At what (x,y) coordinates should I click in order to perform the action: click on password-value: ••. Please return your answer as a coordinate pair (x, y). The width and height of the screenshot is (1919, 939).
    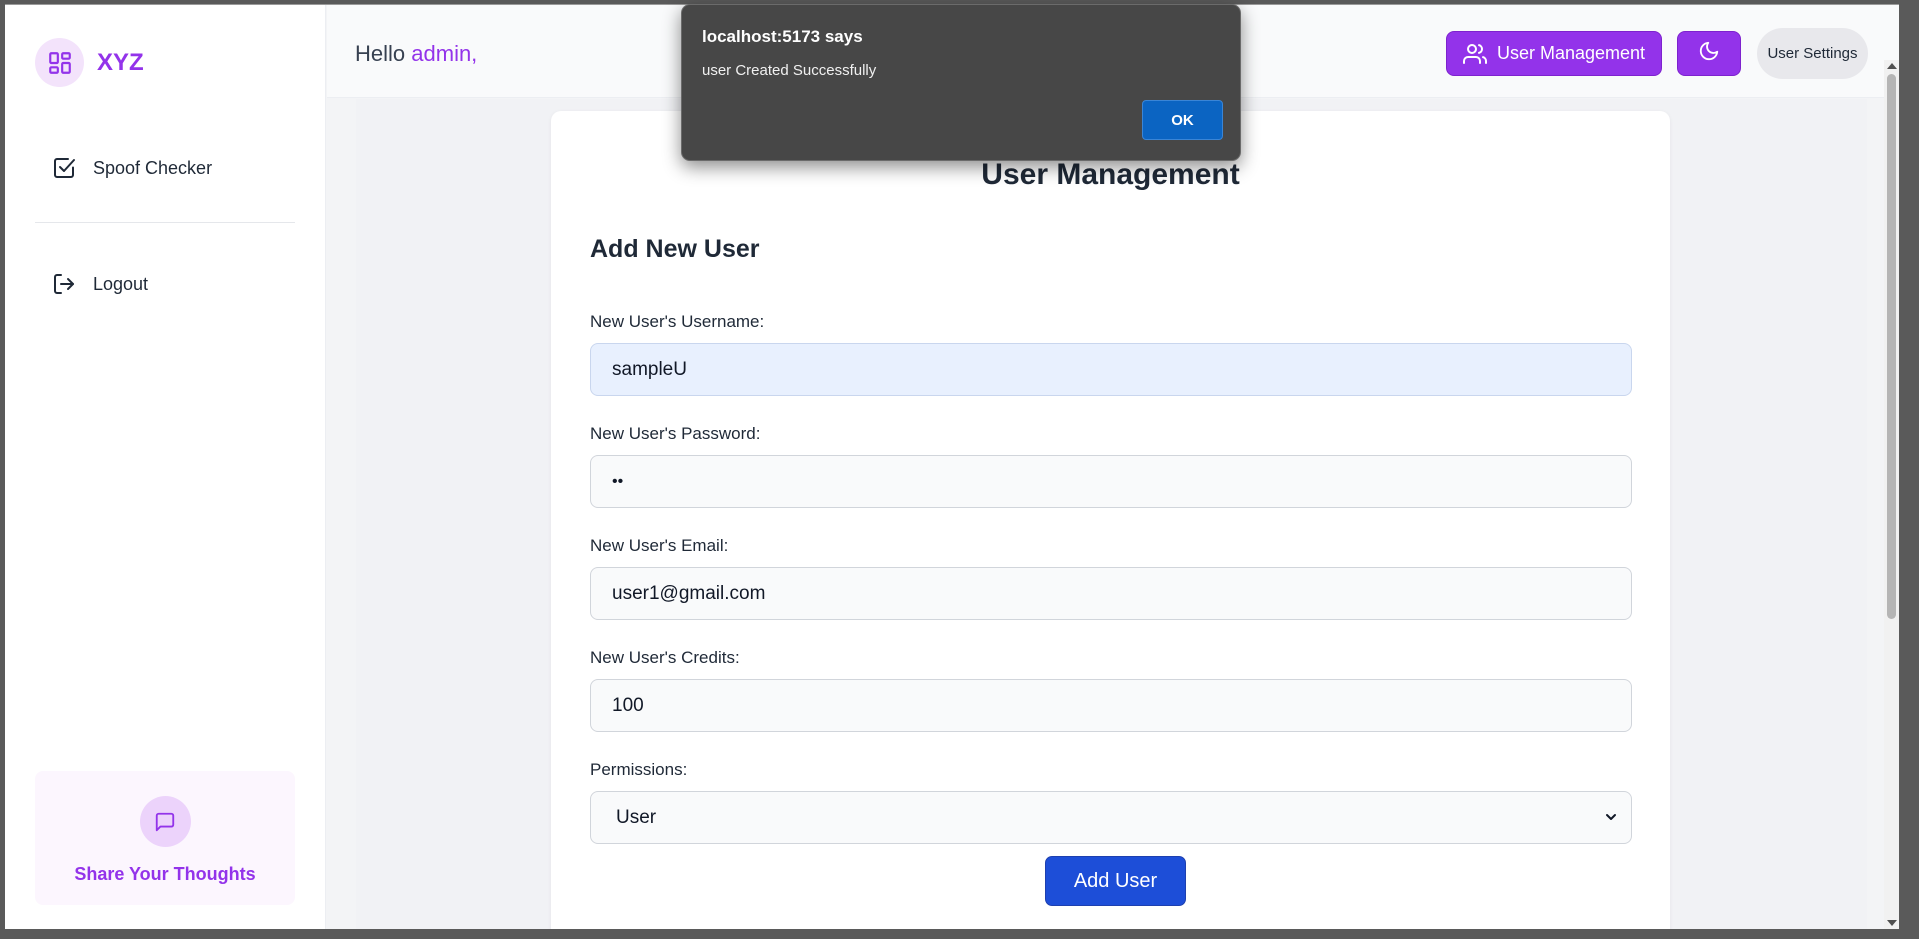
    Looking at the image, I should click on (618, 481).